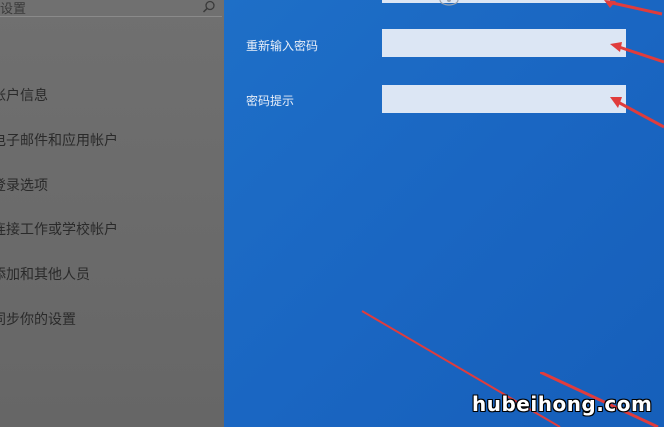 This screenshot has height=427, width=664. I want to click on password-hint-label: 密码提示, so click(270, 101).